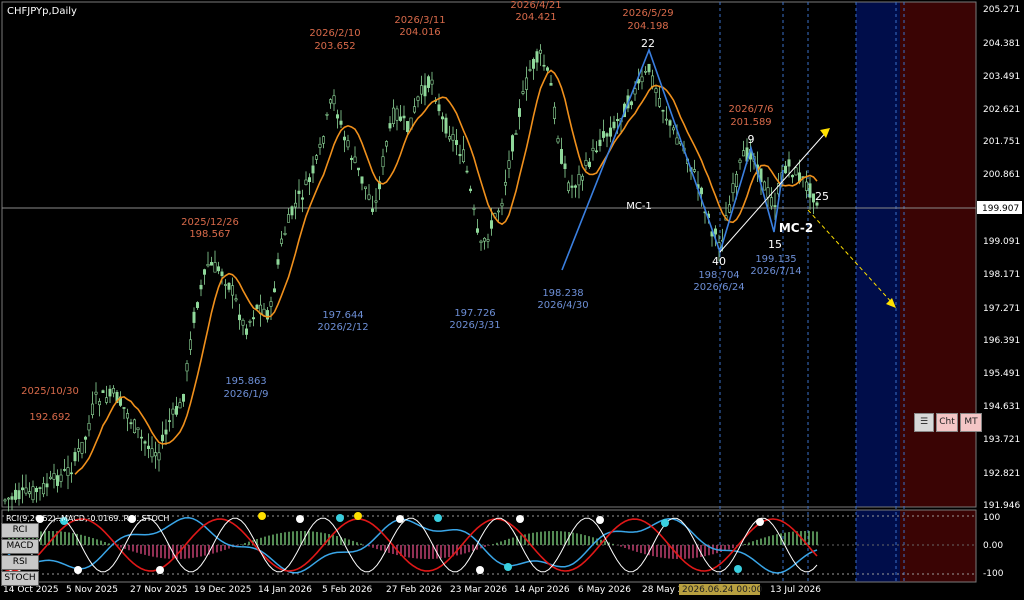 This screenshot has height=600, width=1024. Describe the element at coordinates (639, 206) in the screenshot. I see `mc1-label: MC-1` at that location.